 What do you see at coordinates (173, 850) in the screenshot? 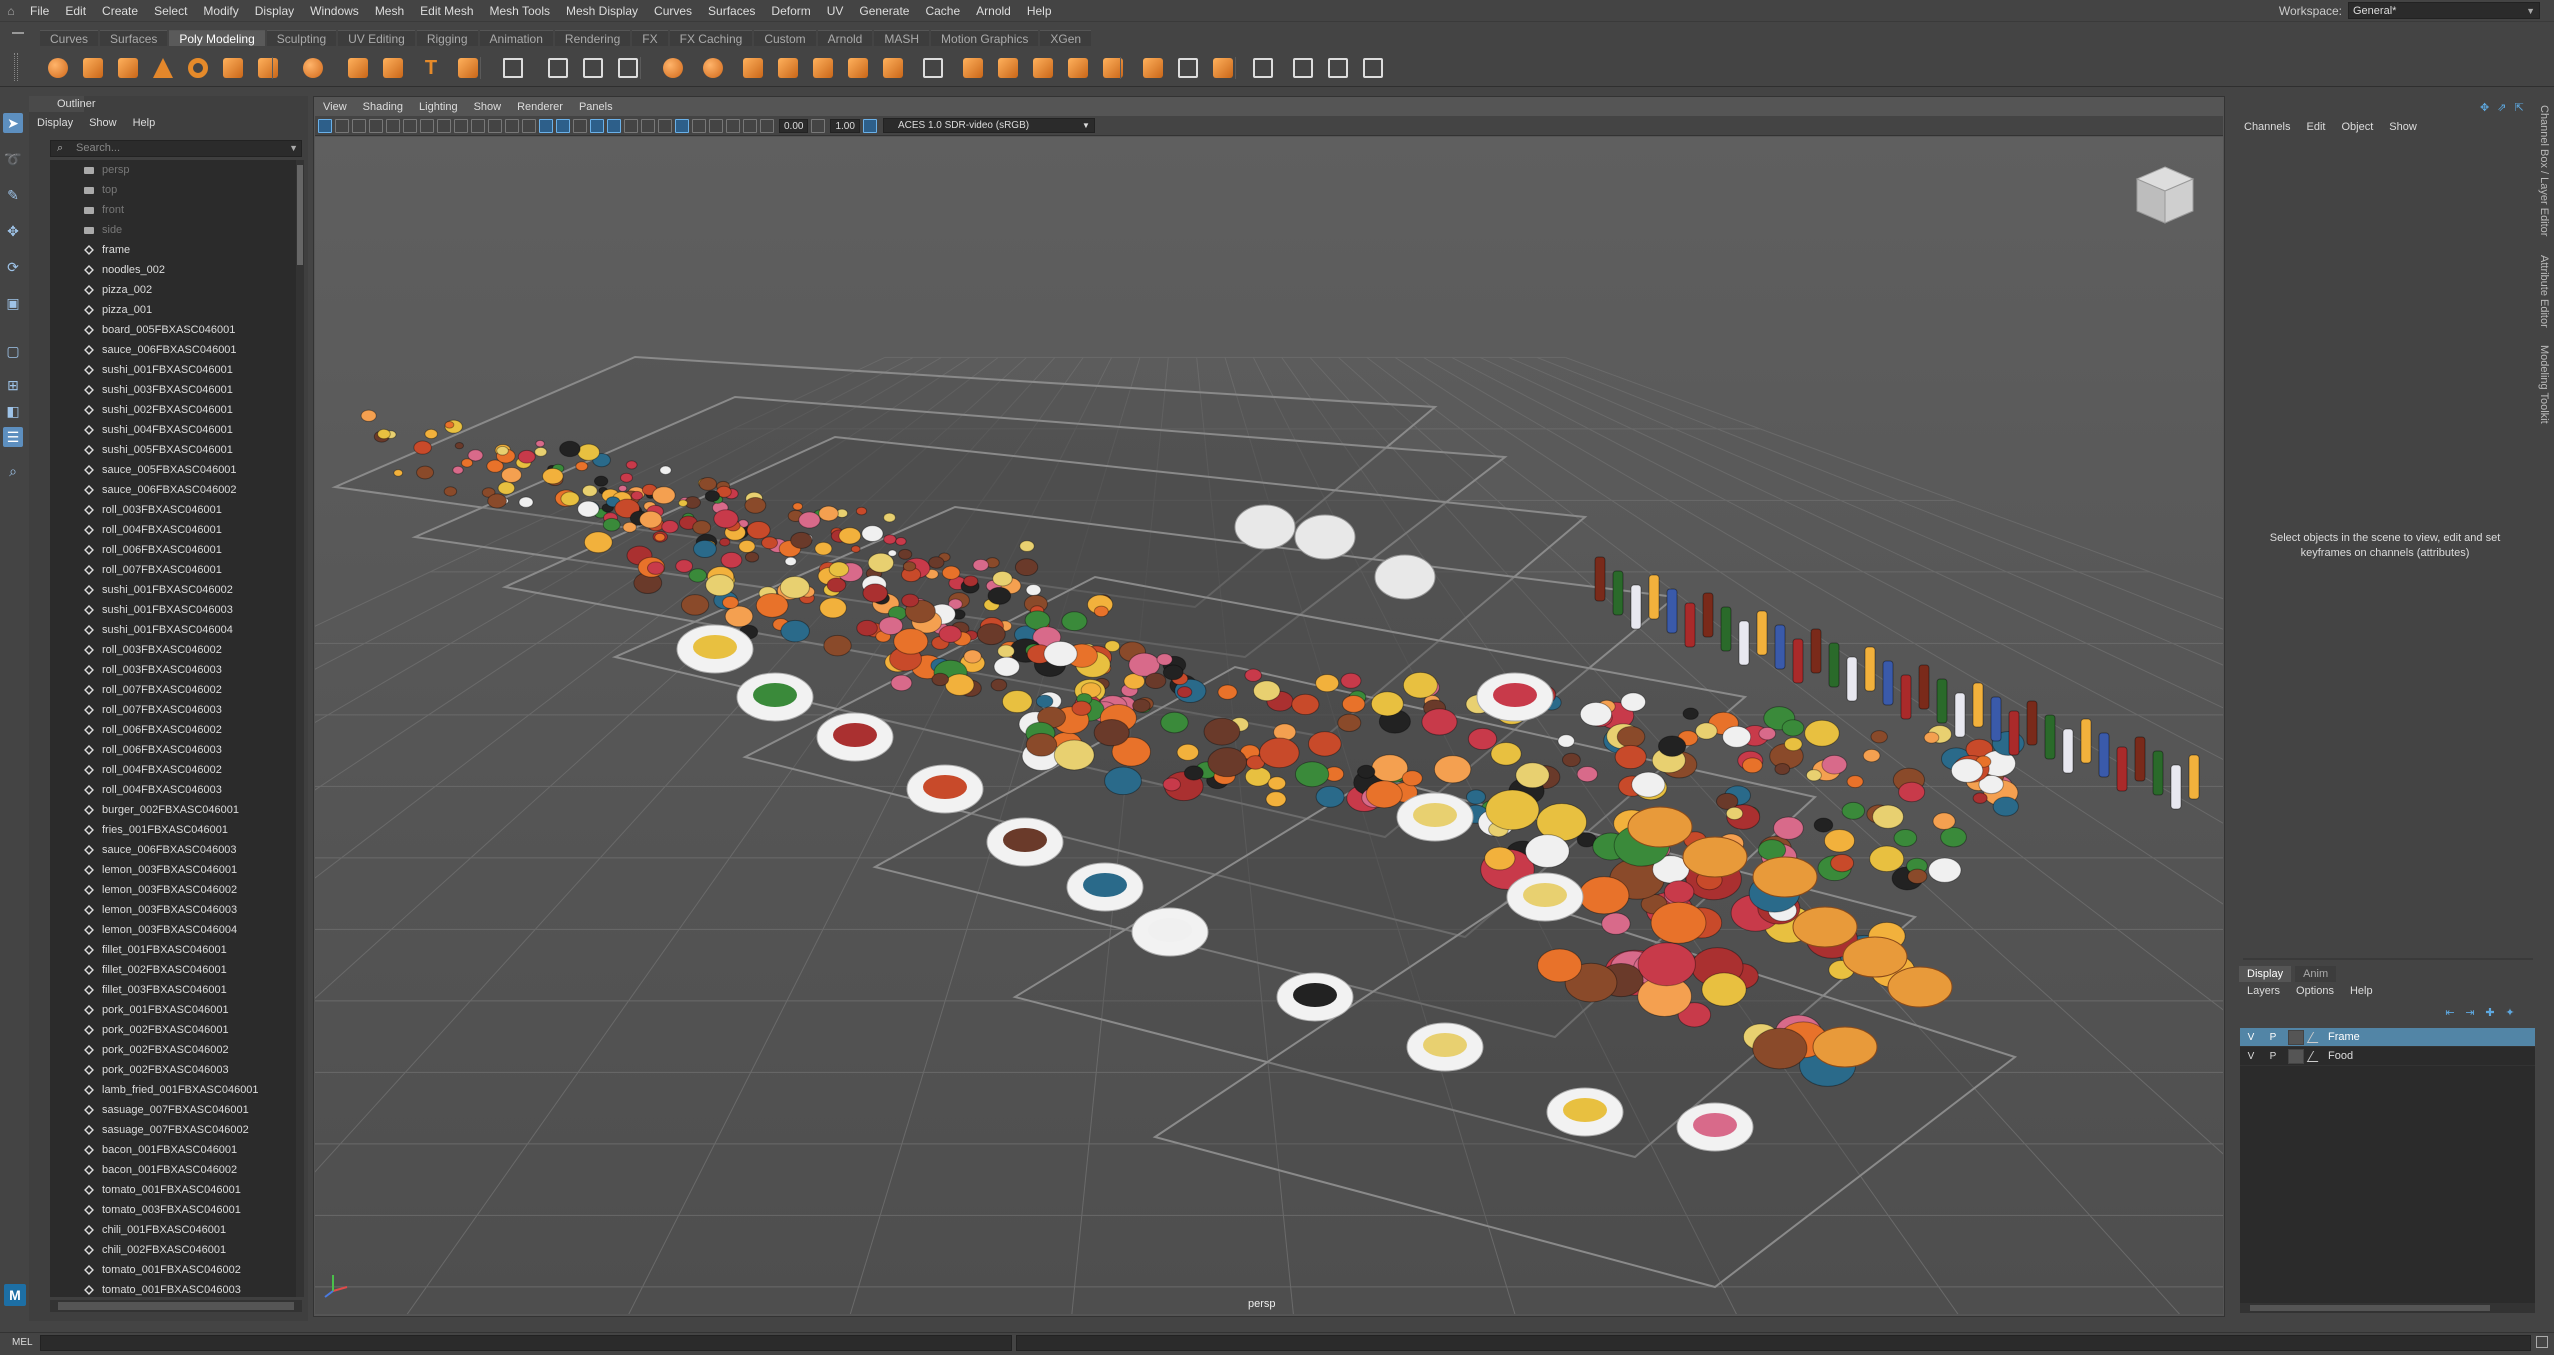
I see `outliner-row: sauce_006FBXASC046003` at bounding box center [173, 850].